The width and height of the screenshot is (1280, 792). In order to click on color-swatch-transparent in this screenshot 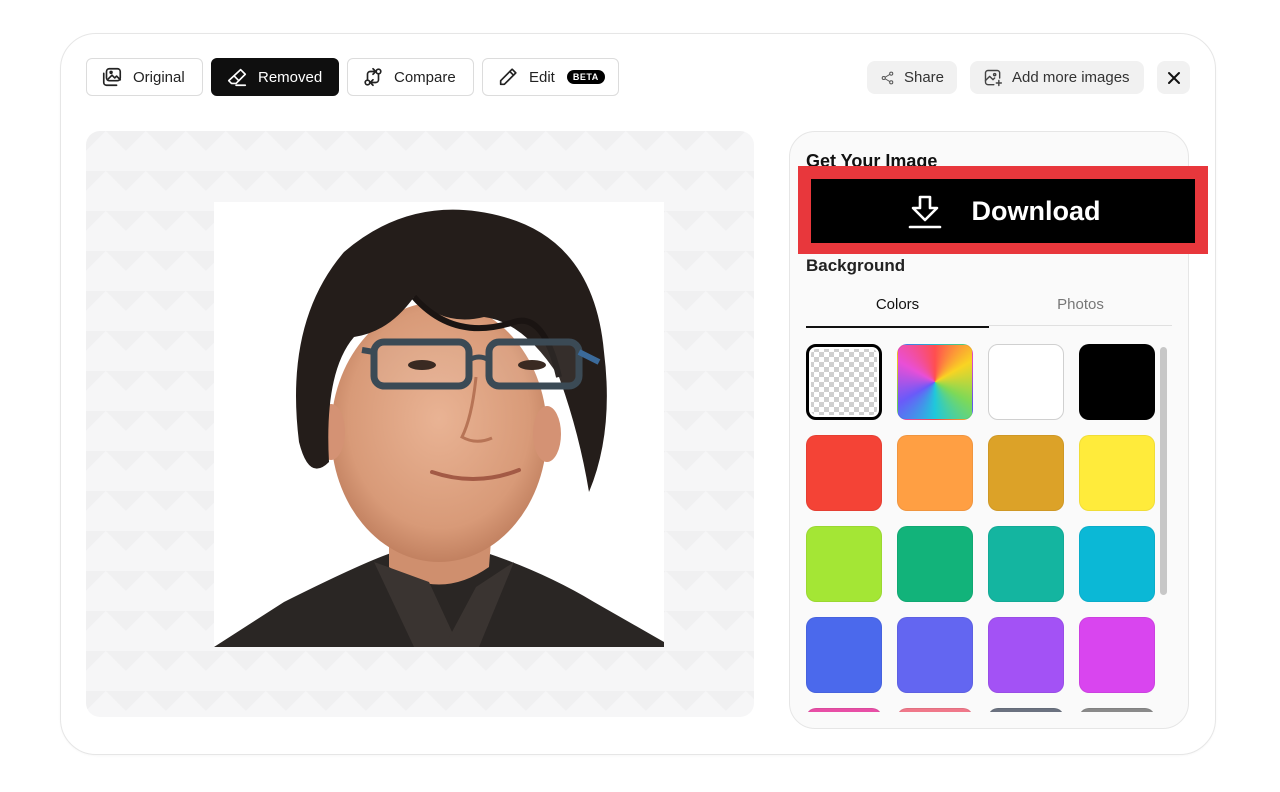, I will do `click(844, 382)`.